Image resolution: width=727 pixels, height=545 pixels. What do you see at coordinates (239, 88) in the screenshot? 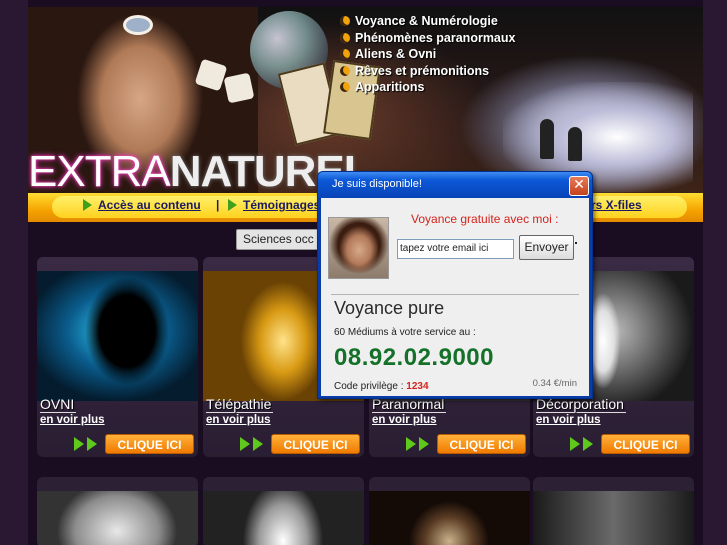
I see `dice-icon` at bounding box center [239, 88].